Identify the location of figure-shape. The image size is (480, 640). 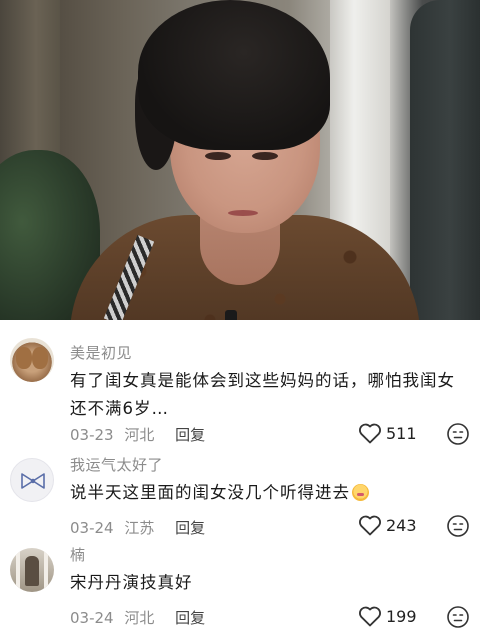
(32, 571).